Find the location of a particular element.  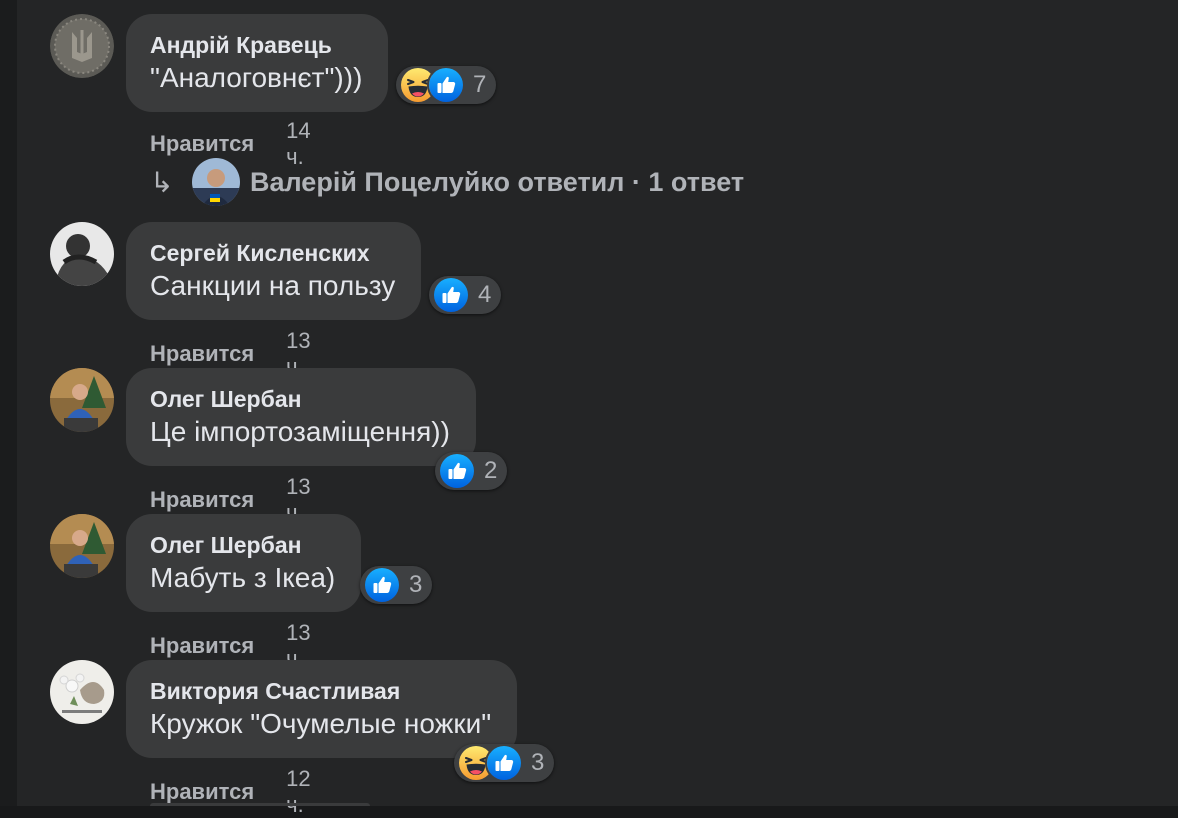

comment-text: "Аналоговнєт"))) is located at coordinates (256, 77).